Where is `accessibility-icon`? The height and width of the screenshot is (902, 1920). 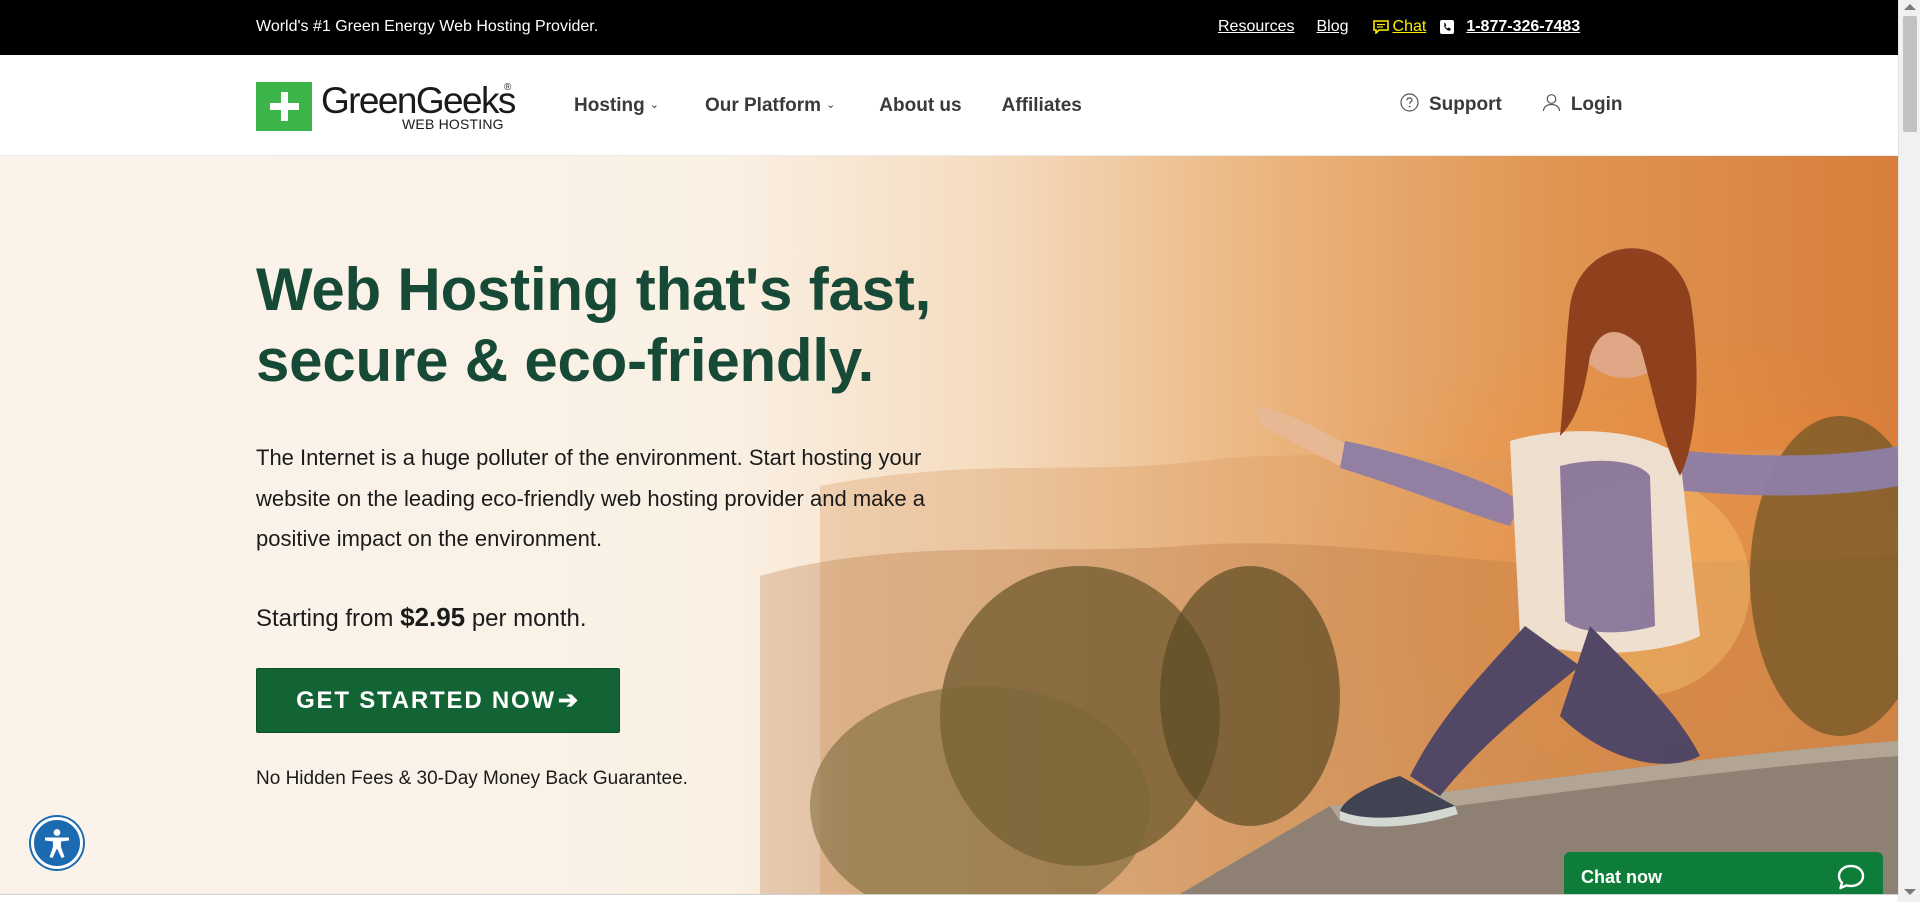
accessibility-icon is located at coordinates (57, 843).